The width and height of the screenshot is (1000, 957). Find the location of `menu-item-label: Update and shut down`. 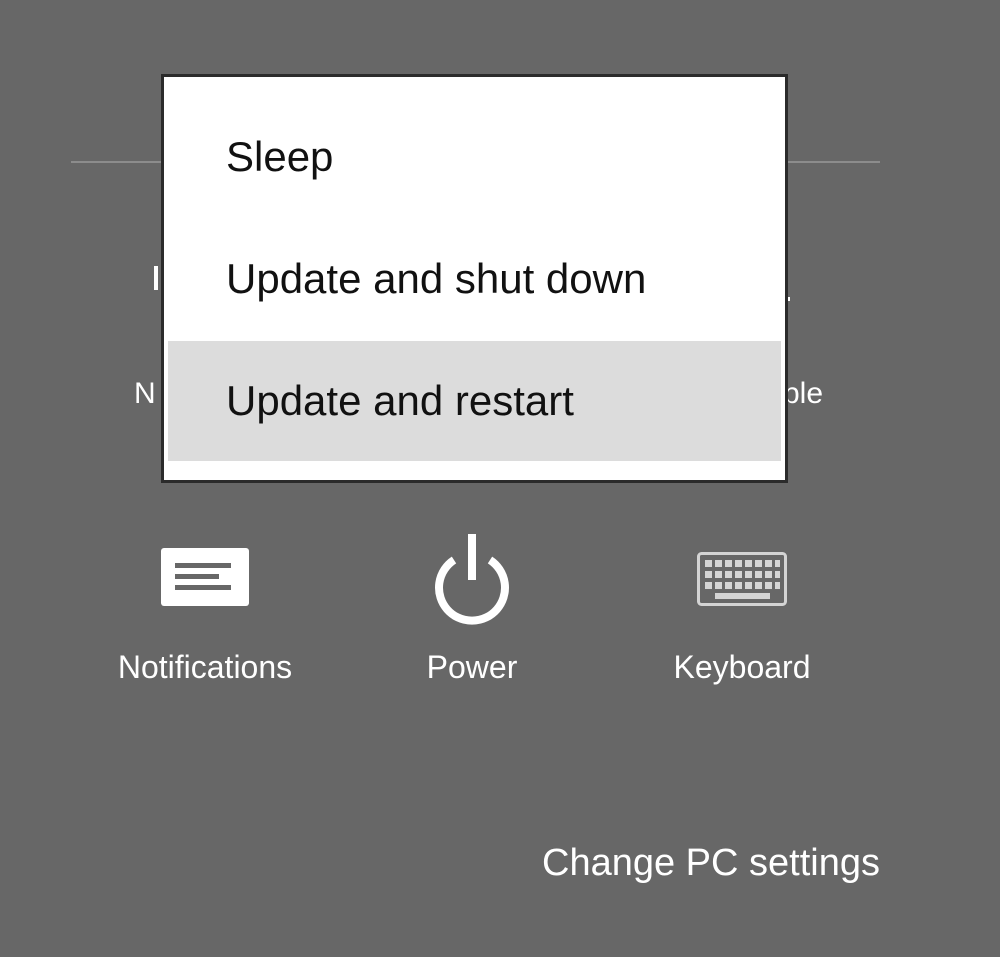

menu-item-label: Update and shut down is located at coordinates (436, 278).